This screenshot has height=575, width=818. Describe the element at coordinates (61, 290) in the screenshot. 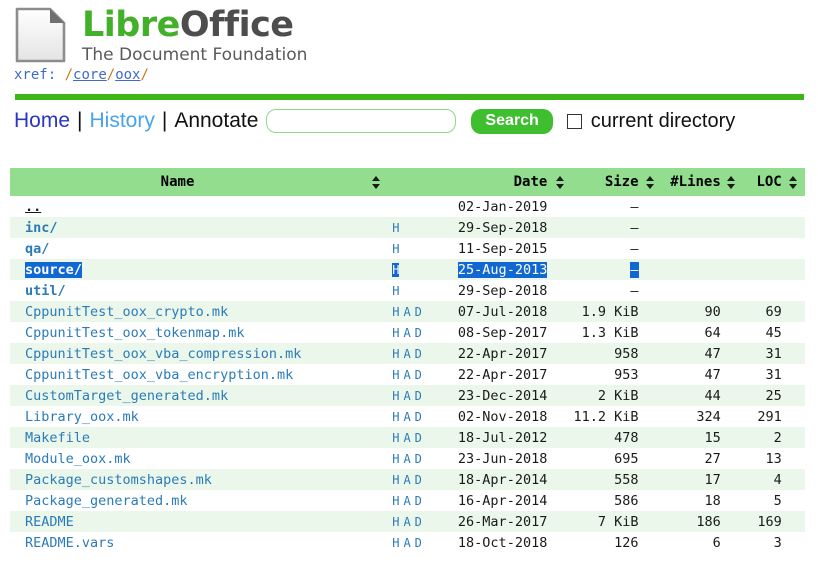

I see `path-slash: /` at that location.